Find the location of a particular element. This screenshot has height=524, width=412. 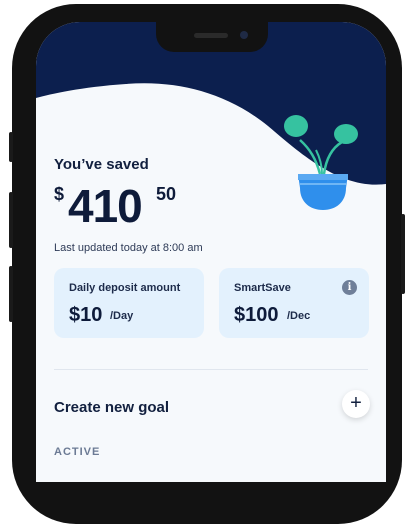

info-icon: i is located at coordinates (349, 287).